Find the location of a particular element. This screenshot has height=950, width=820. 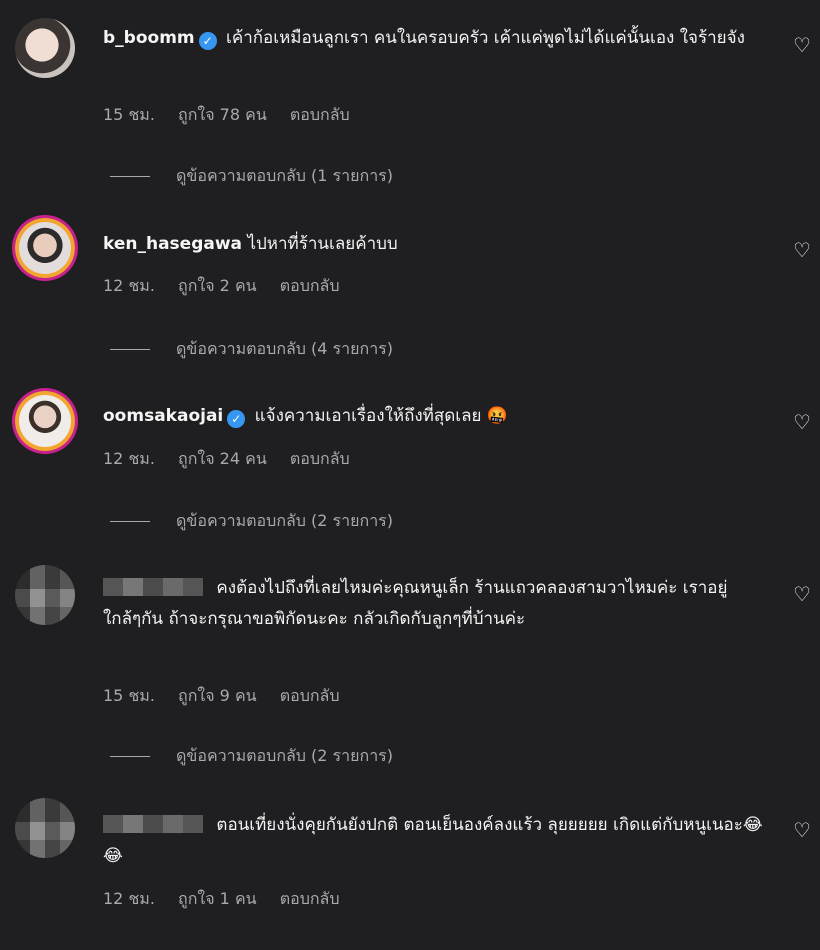

like-count: ถูกใจ 9 คน is located at coordinates (217, 695).